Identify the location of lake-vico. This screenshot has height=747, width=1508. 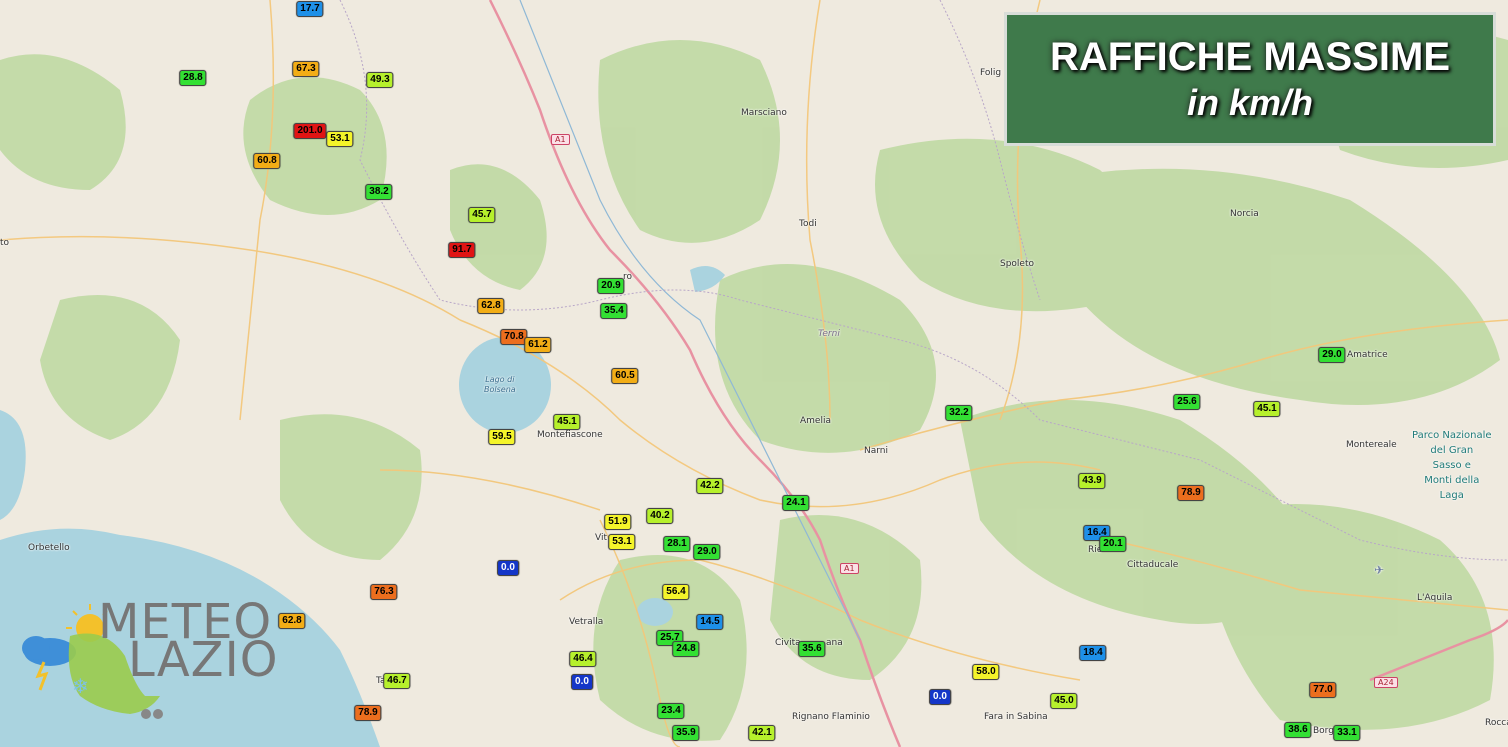
(655, 612).